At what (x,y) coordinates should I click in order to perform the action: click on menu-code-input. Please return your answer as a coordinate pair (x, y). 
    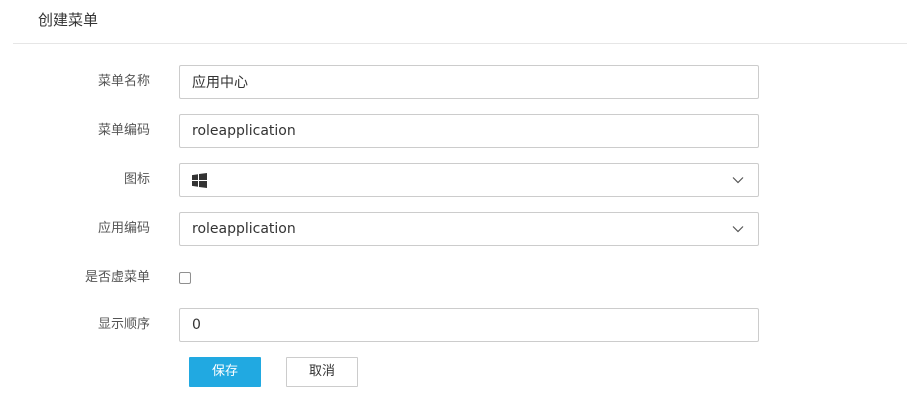
    Looking at the image, I should click on (469, 131).